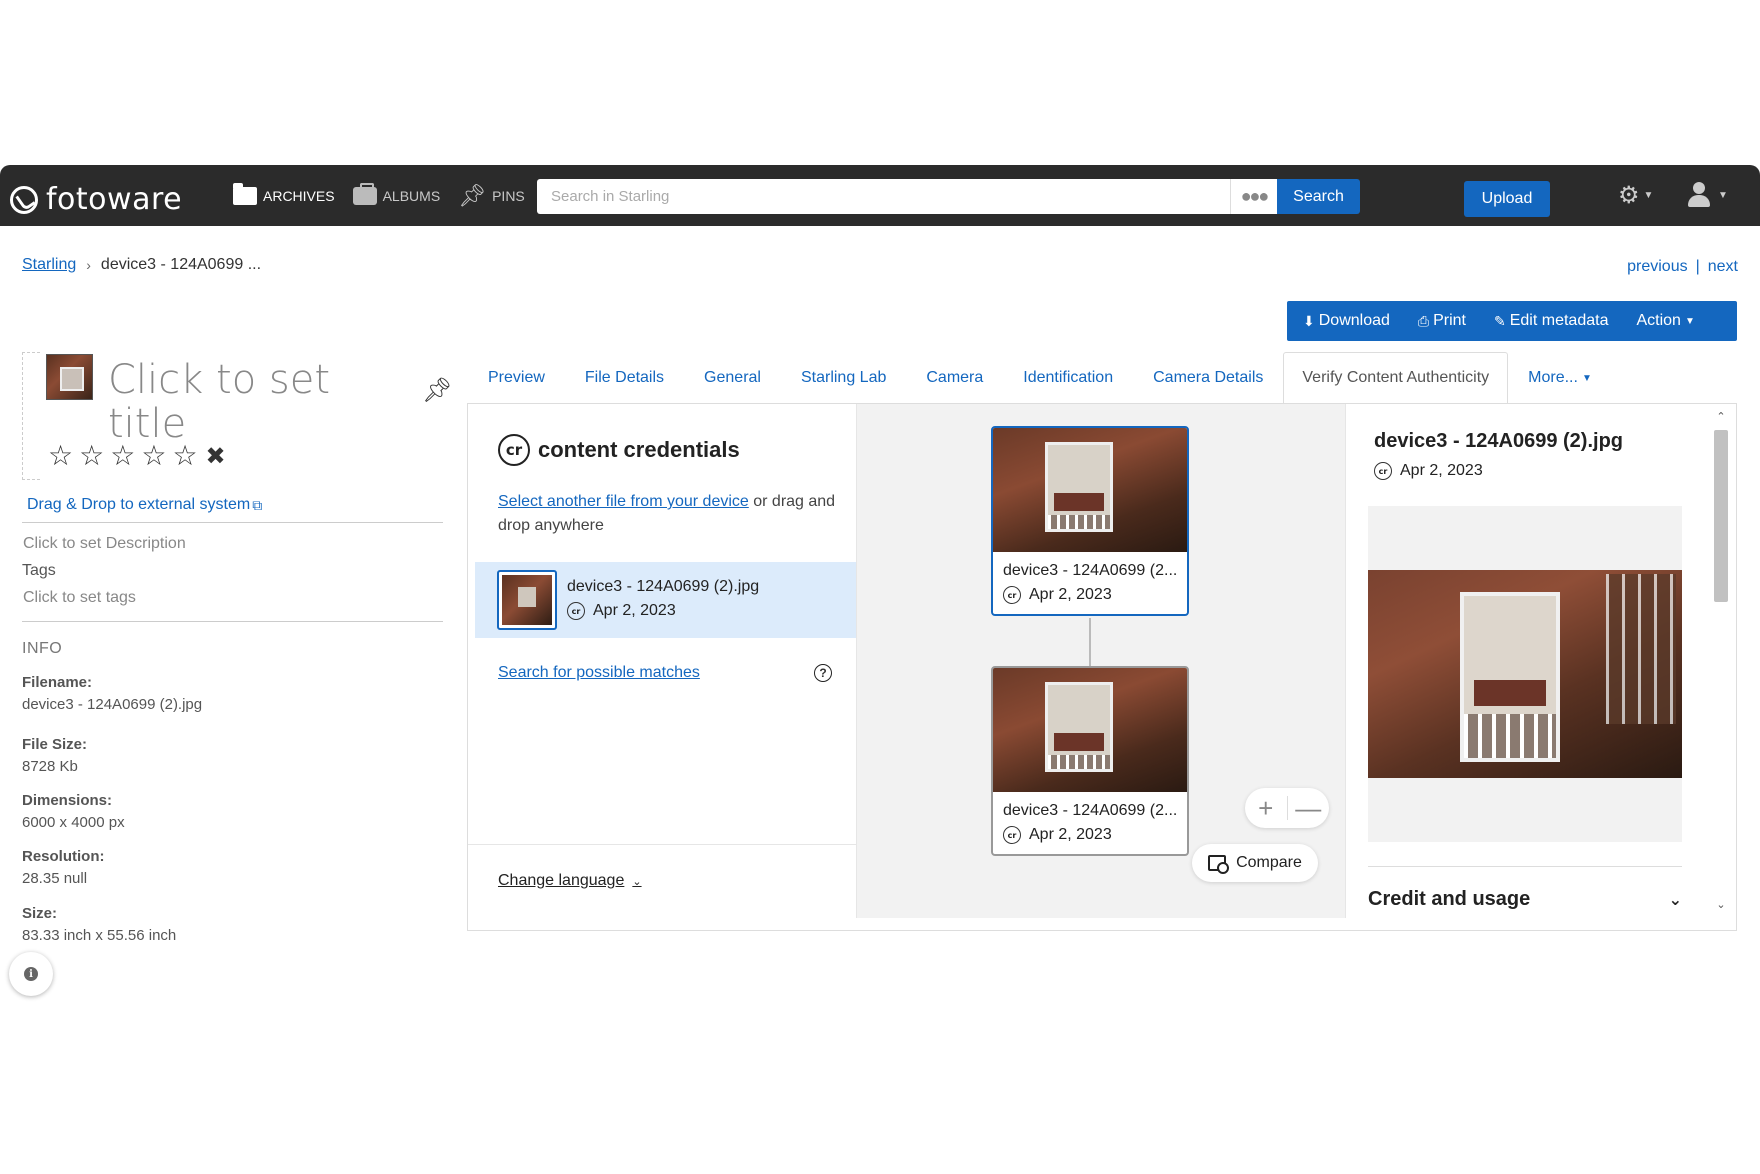  What do you see at coordinates (823, 673) in the screenshot?
I see `help-icon: ?` at bounding box center [823, 673].